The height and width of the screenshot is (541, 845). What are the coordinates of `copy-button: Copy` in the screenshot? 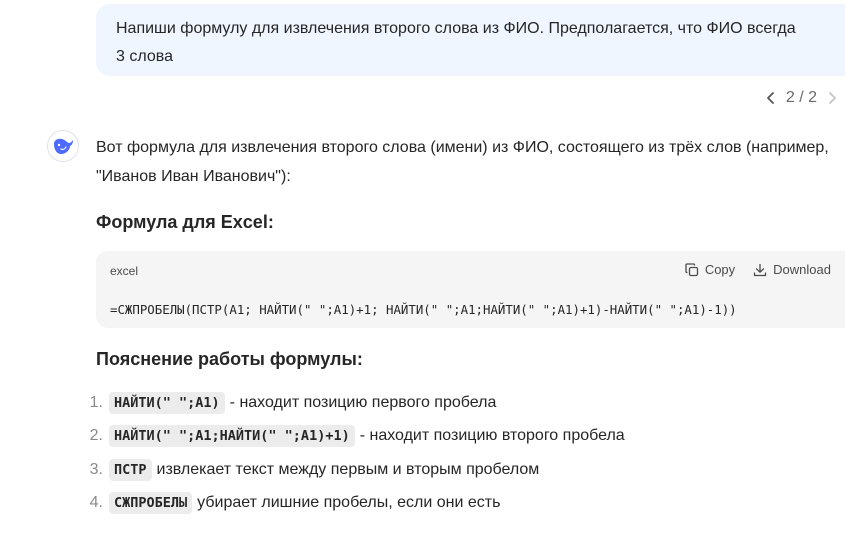 It's located at (710, 269).